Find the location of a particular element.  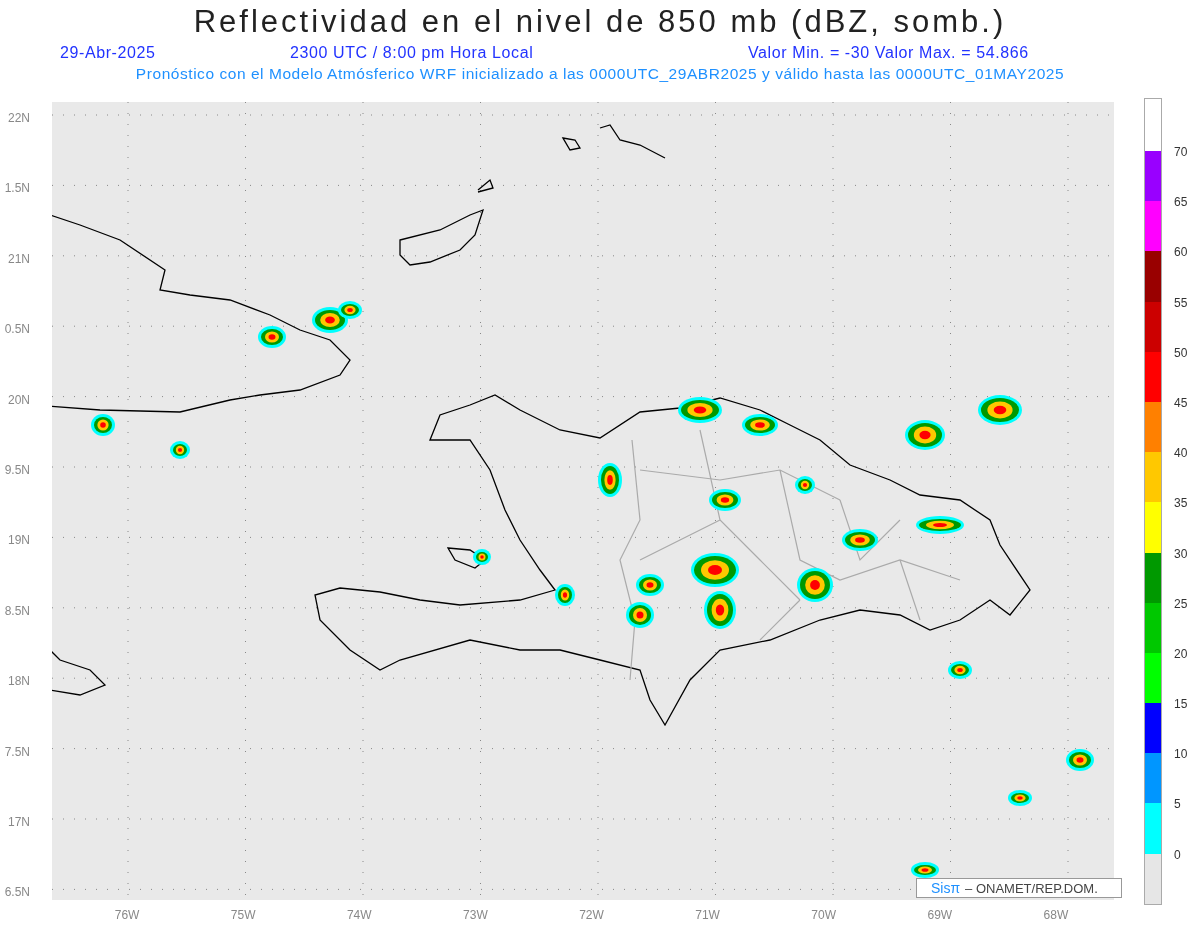

scale-label: 50 is located at coordinates (1181, 352).